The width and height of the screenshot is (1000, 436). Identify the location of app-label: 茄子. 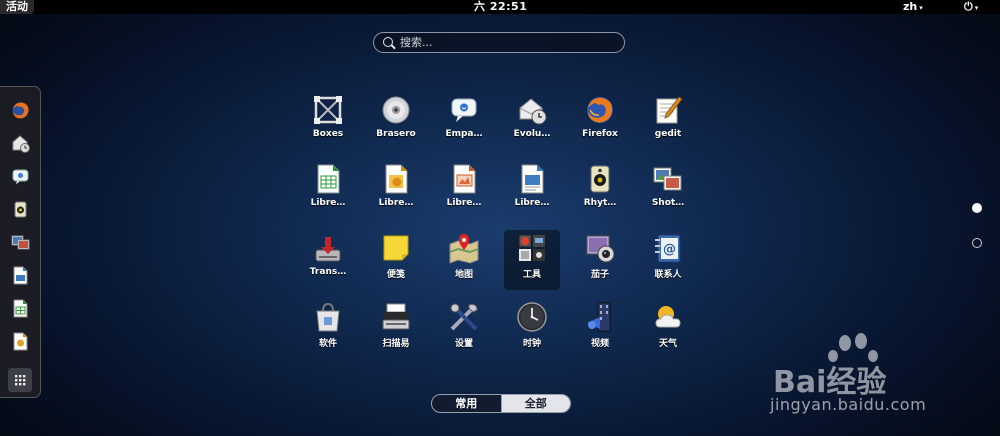
(599, 275).